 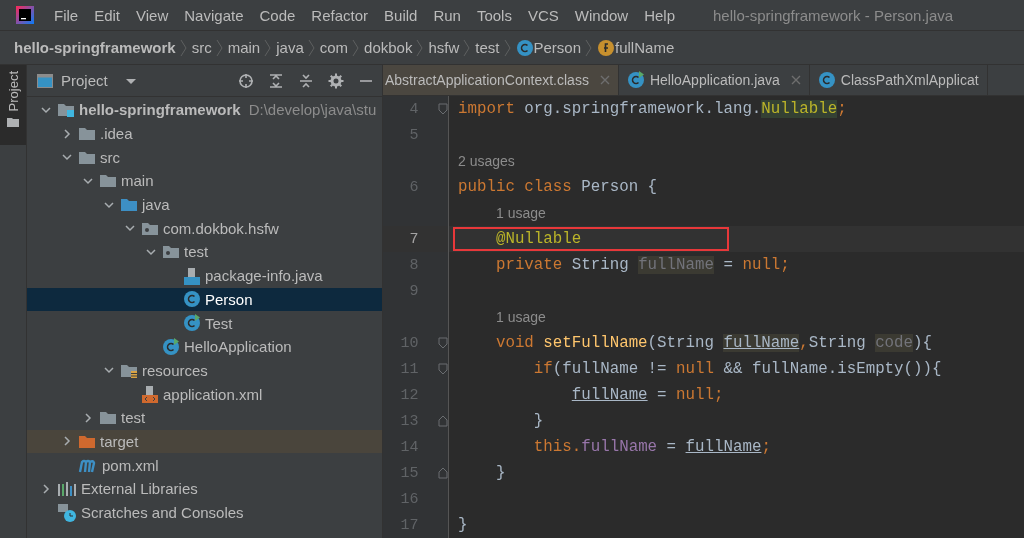 What do you see at coordinates (204, 299) in the screenshot?
I see `tree-item: Person` at bounding box center [204, 299].